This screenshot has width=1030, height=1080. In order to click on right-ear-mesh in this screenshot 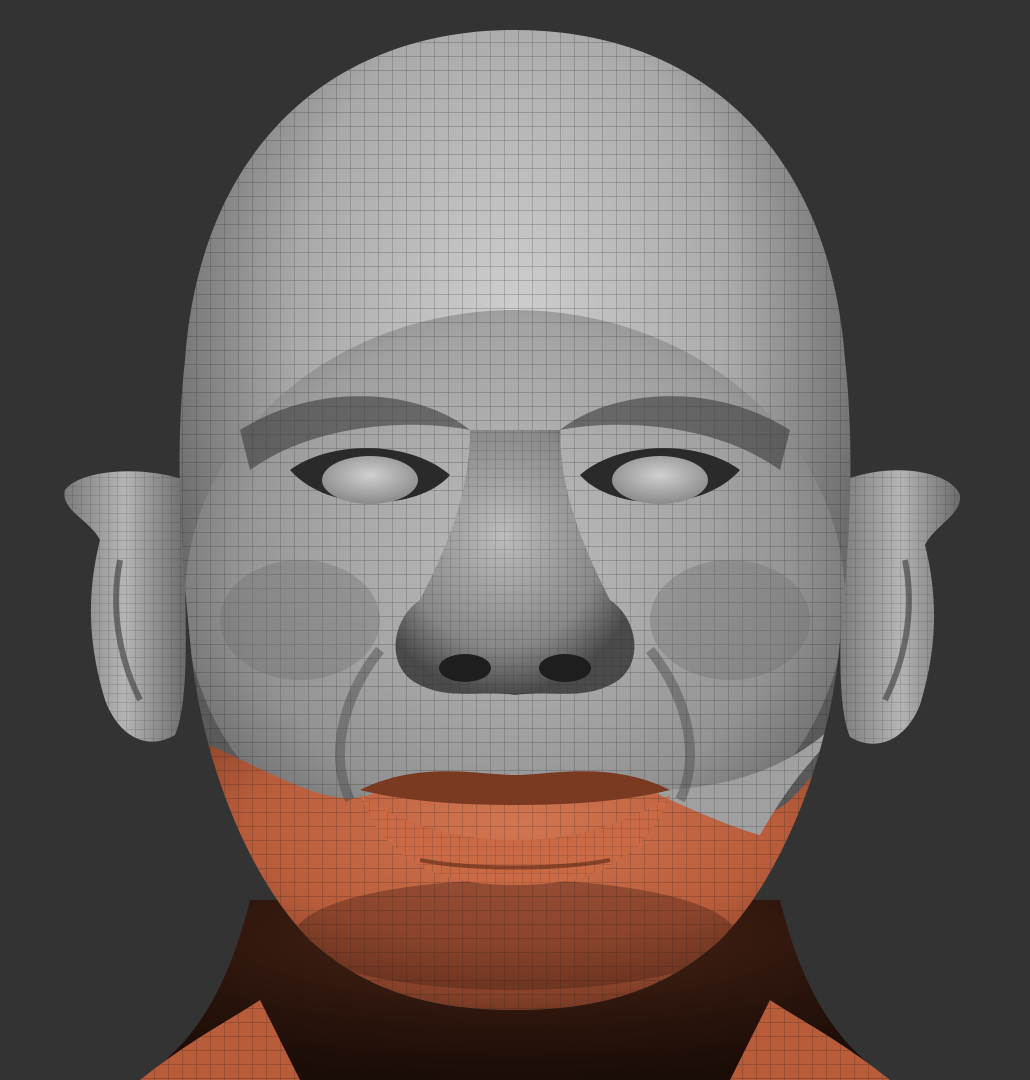, I will do `click(900, 607)`.